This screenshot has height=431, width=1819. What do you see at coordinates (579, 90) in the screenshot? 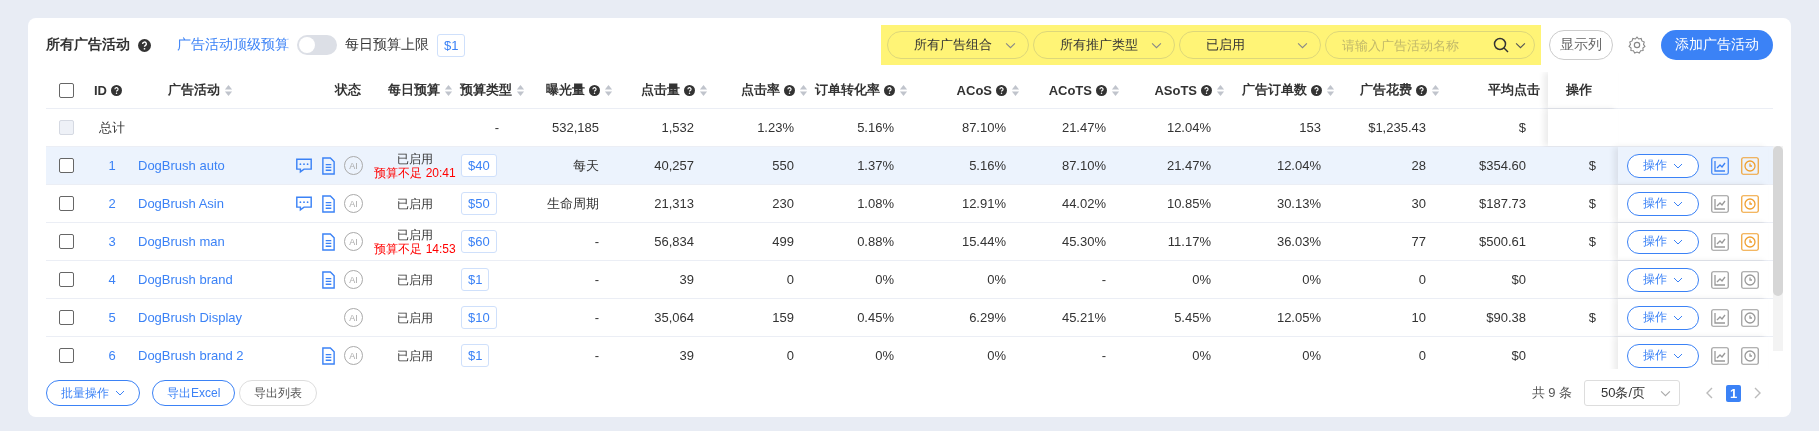
I see `column-header: 曝光量` at bounding box center [579, 90].